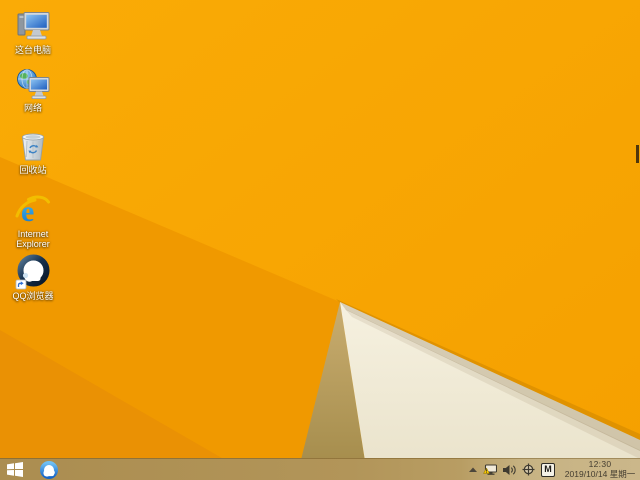  I want to click on clock-date: 2019/10/14 星期一, so click(600, 473).